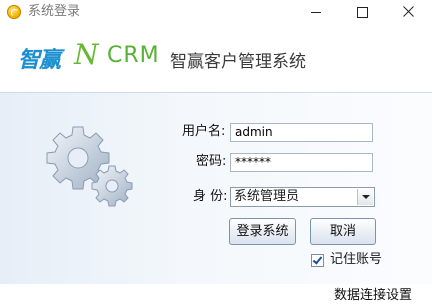 This screenshot has width=432, height=307. I want to click on footer-bar: 数据连接设置, so click(216, 295).